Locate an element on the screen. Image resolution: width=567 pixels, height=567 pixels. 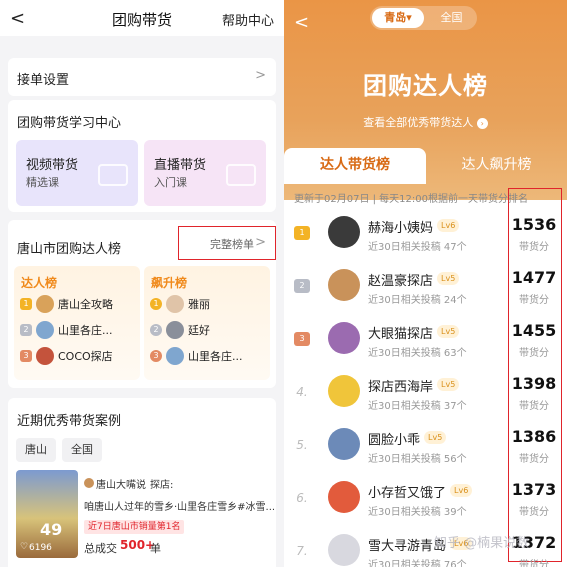
rank-medal-icon: 3 is located at coordinates (302, 339).